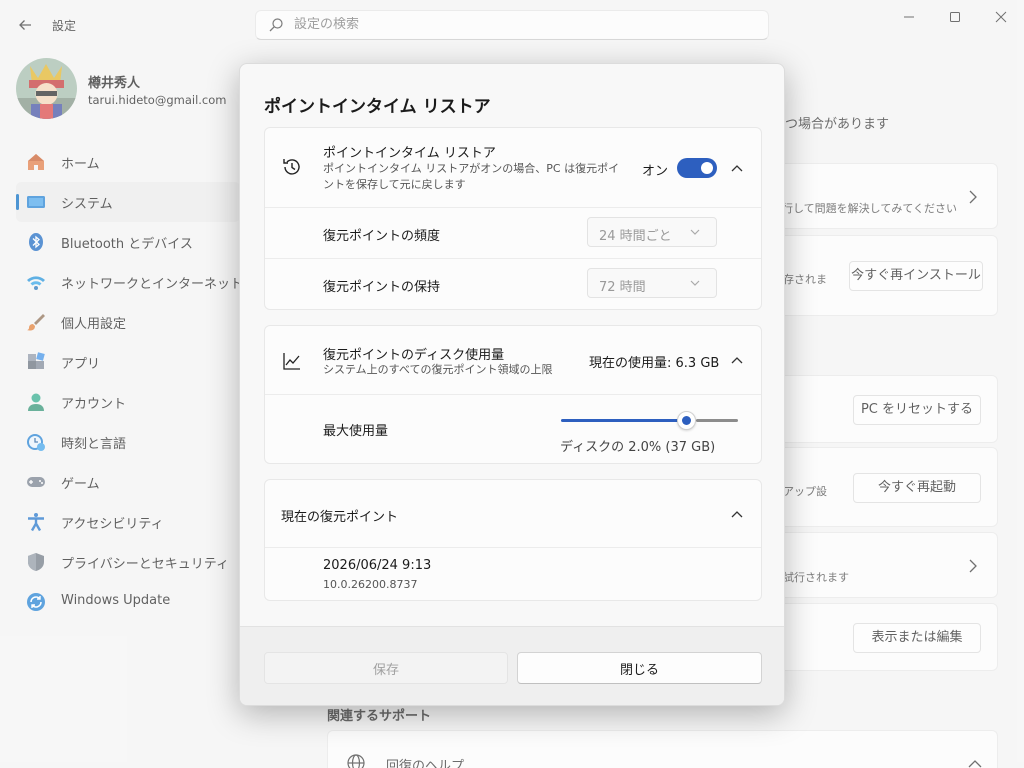  I want to click on retention-dropdown: 72 時間, so click(652, 283).